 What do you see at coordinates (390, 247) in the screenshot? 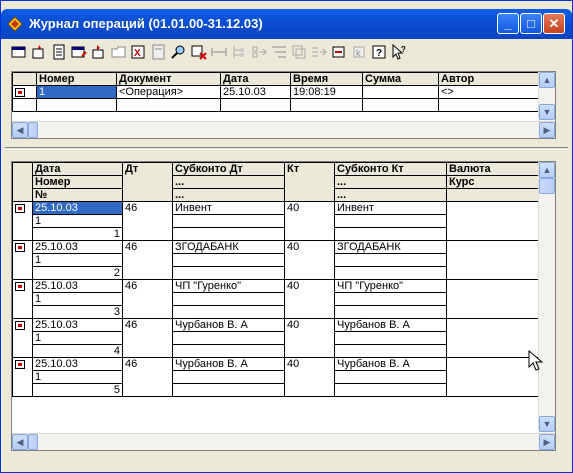
I see `cell-subkonto-kt: ЗГОДАБАНК` at bounding box center [390, 247].